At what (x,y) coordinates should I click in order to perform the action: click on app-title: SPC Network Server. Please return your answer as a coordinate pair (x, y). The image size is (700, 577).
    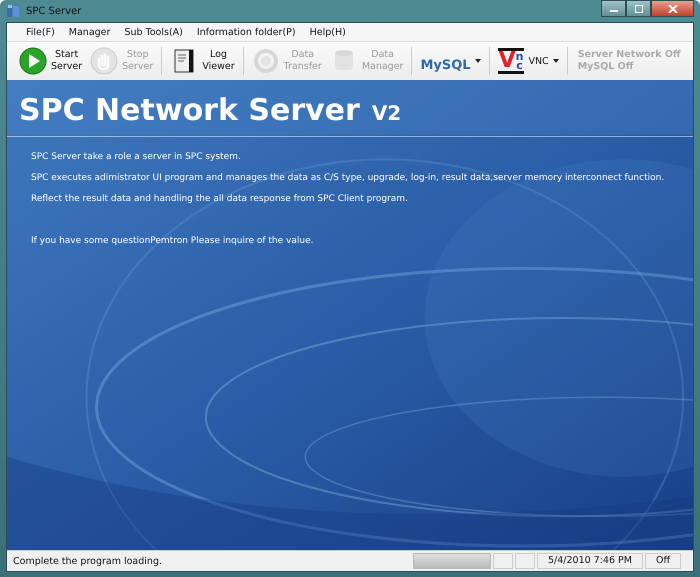
    Looking at the image, I should click on (189, 111).